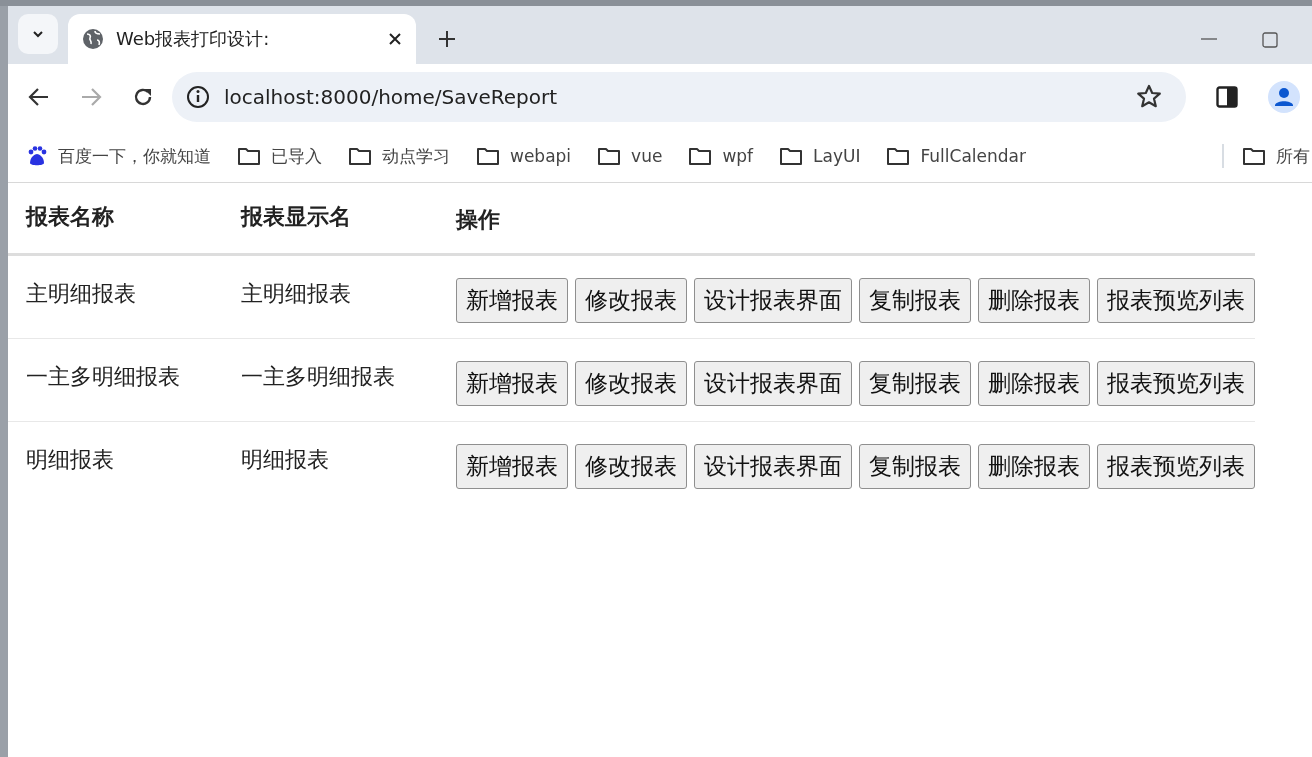 Image resolution: width=1312 pixels, height=757 pixels. What do you see at coordinates (198, 97) in the screenshot?
I see `info-icon` at bounding box center [198, 97].